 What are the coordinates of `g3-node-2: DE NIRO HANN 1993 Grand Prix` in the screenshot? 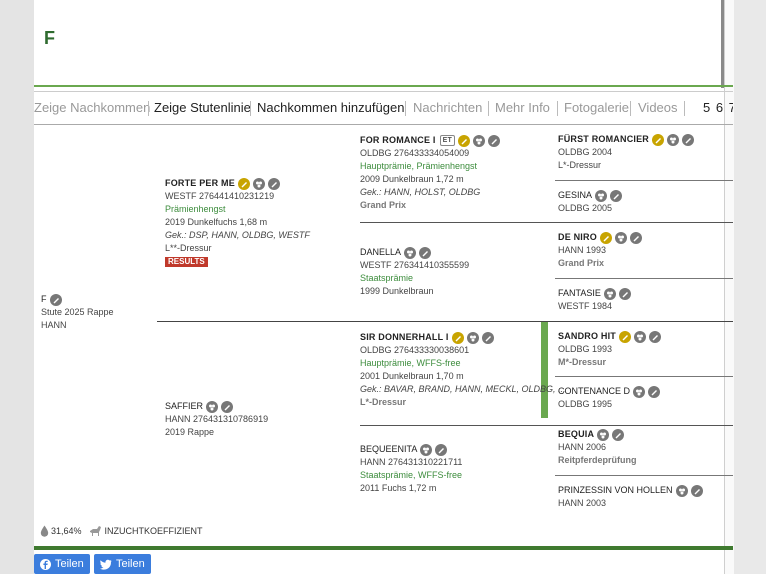 It's located at (600, 250).